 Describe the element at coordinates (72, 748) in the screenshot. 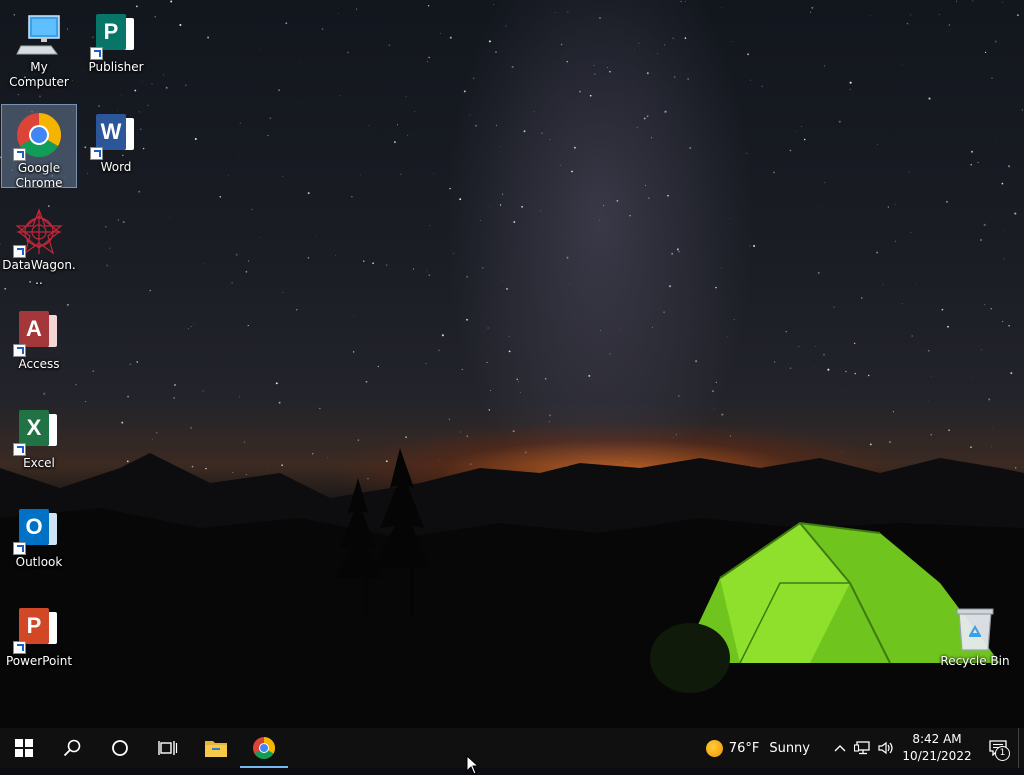

I see `search-button` at that location.